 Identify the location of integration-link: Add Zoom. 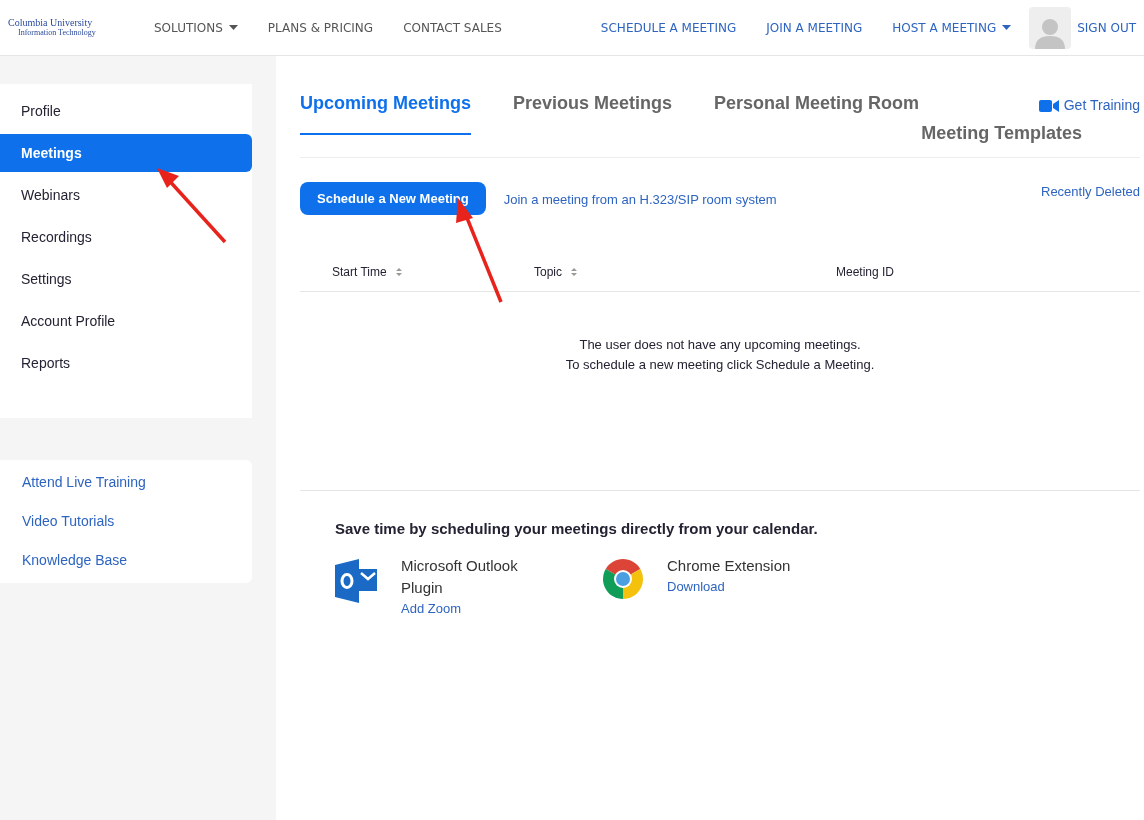
(471, 608).